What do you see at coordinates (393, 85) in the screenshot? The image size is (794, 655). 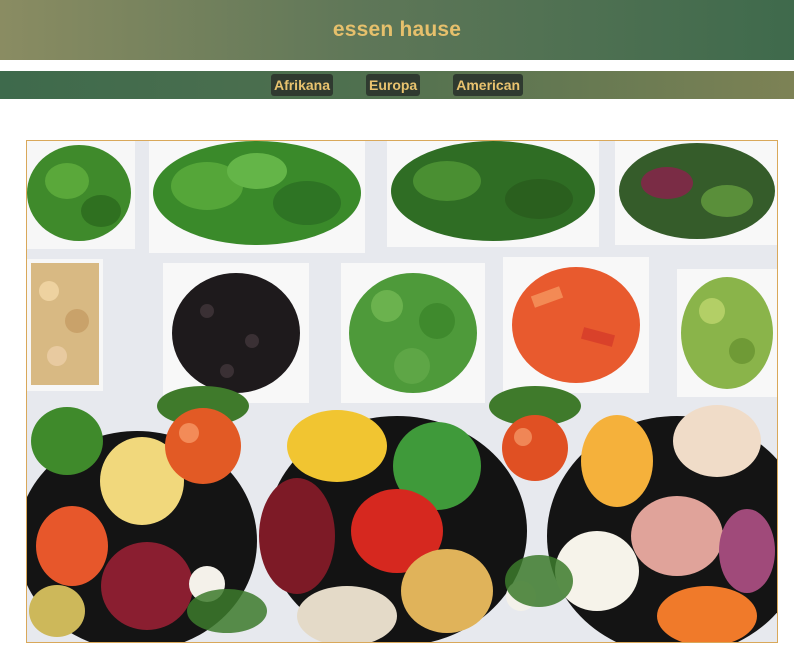 I see `nav-button-europa: Europa` at bounding box center [393, 85].